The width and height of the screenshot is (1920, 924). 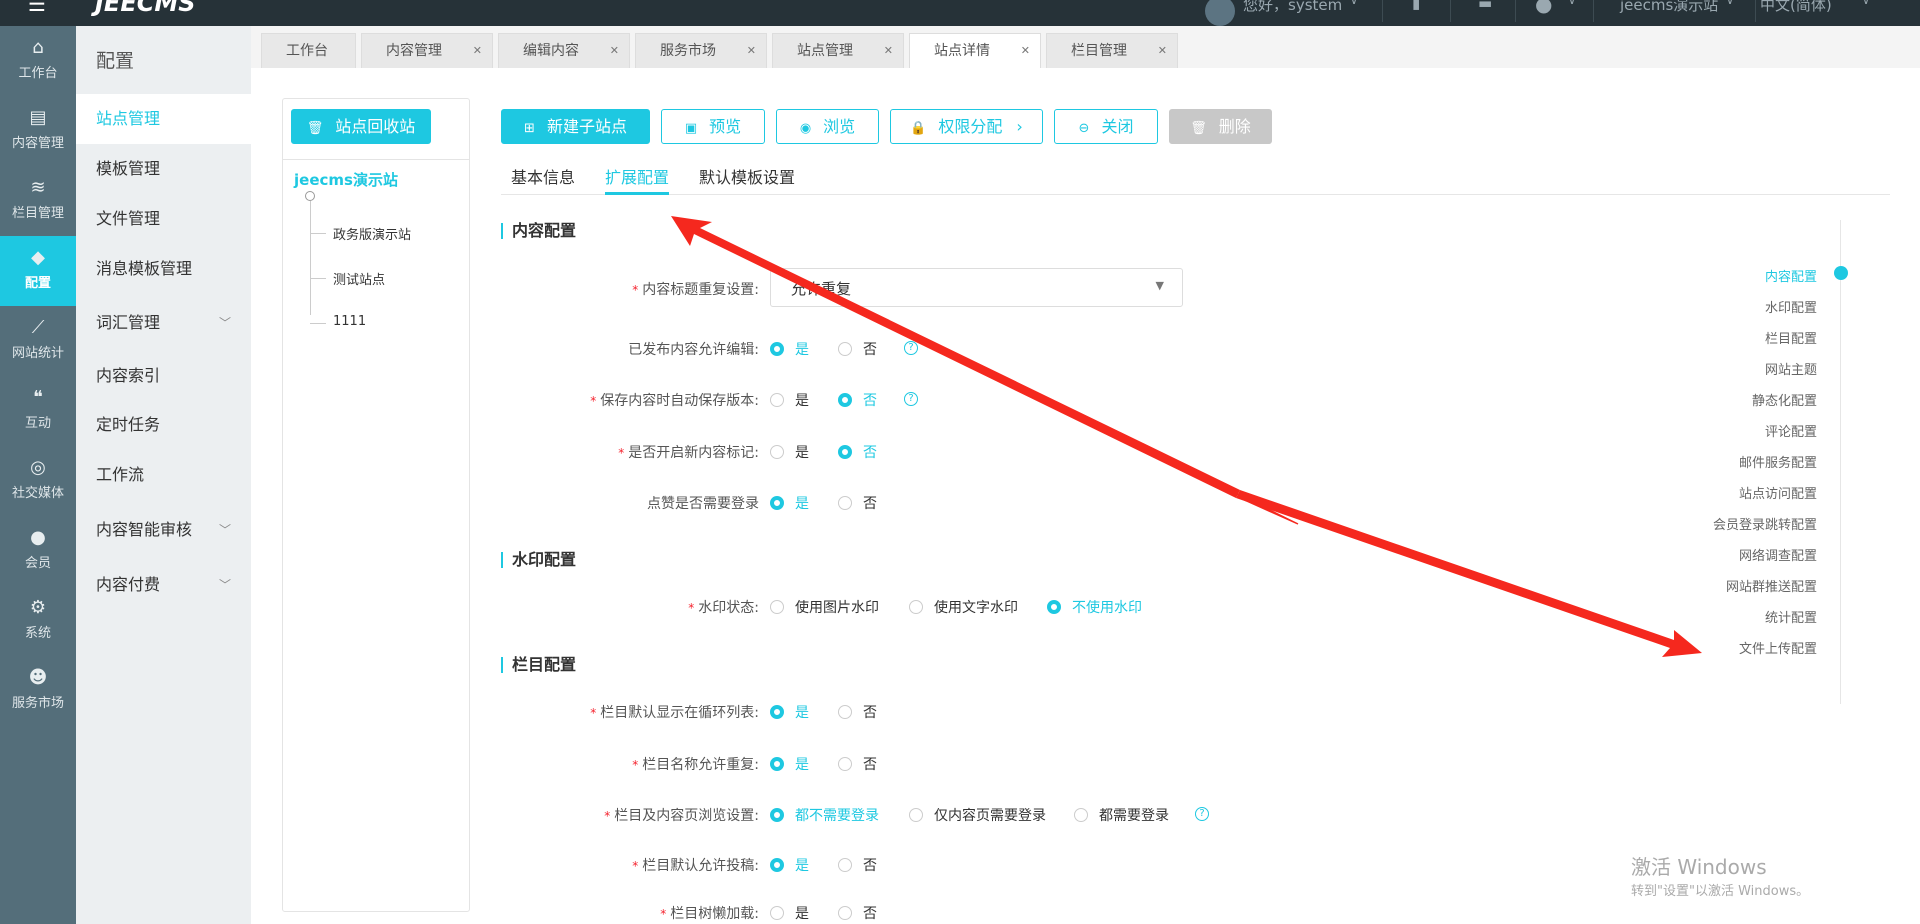 What do you see at coordinates (564, 50) in the screenshot?
I see `tab: 编辑内容 ✕` at bounding box center [564, 50].